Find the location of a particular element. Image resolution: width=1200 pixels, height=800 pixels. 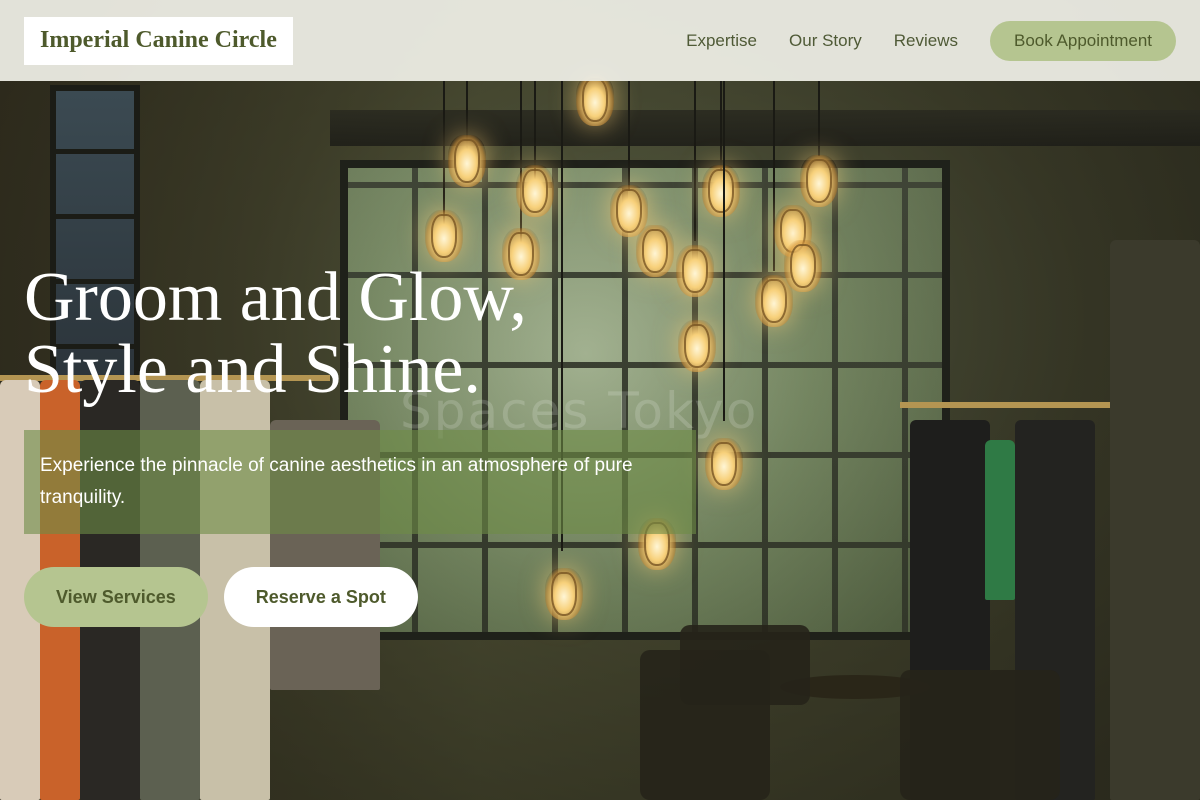

reserve-spot-button: Reserve a Spot is located at coordinates (320, 597).